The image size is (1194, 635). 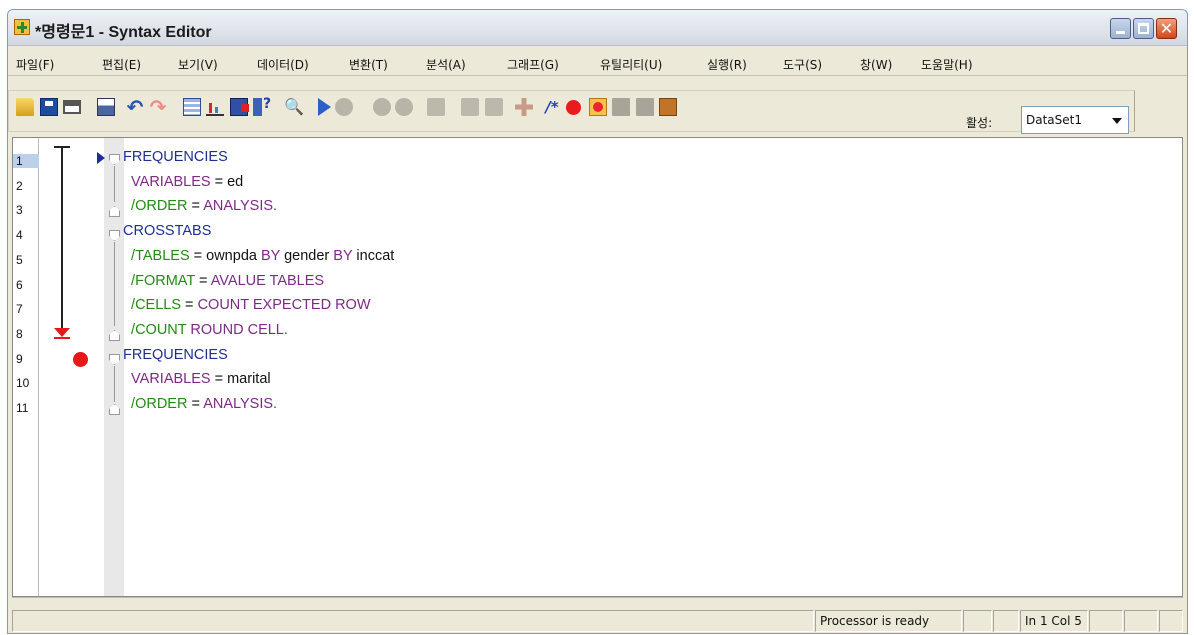 What do you see at coordinates (979, 123) in the screenshot?
I see `active-dataset-label: 활성:` at bounding box center [979, 123].